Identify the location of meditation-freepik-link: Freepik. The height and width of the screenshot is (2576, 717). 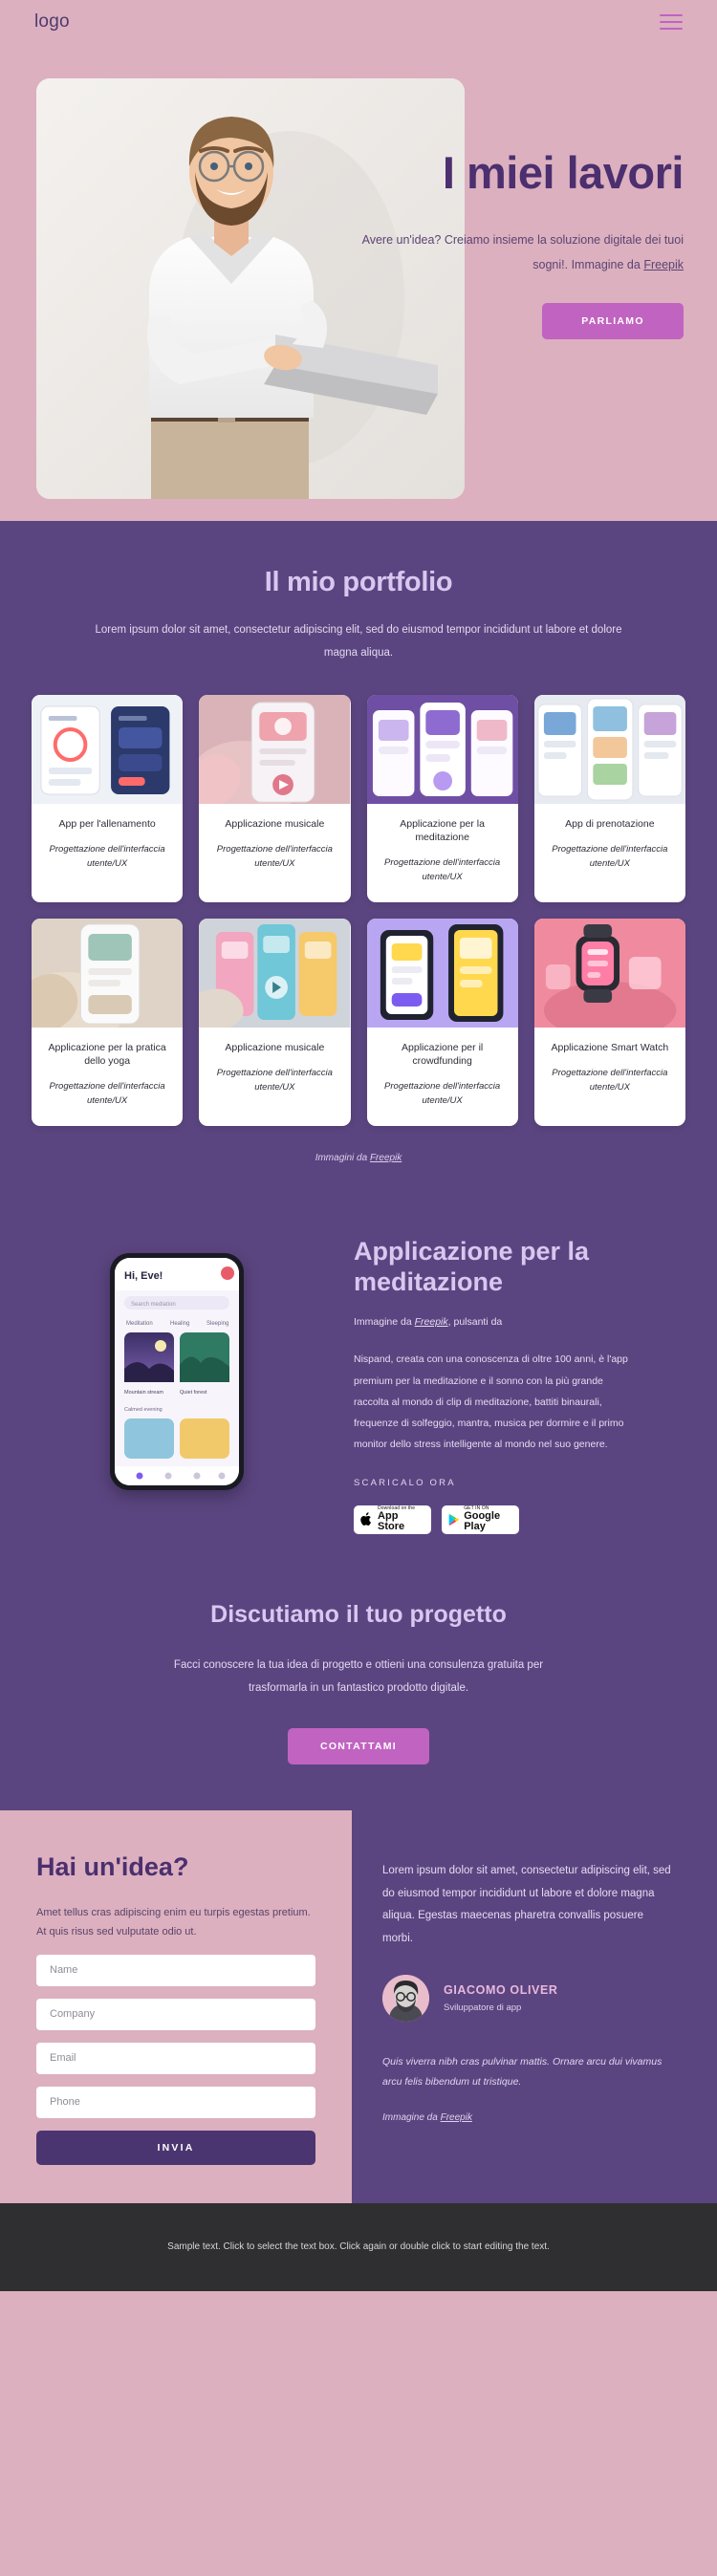
(431, 1322).